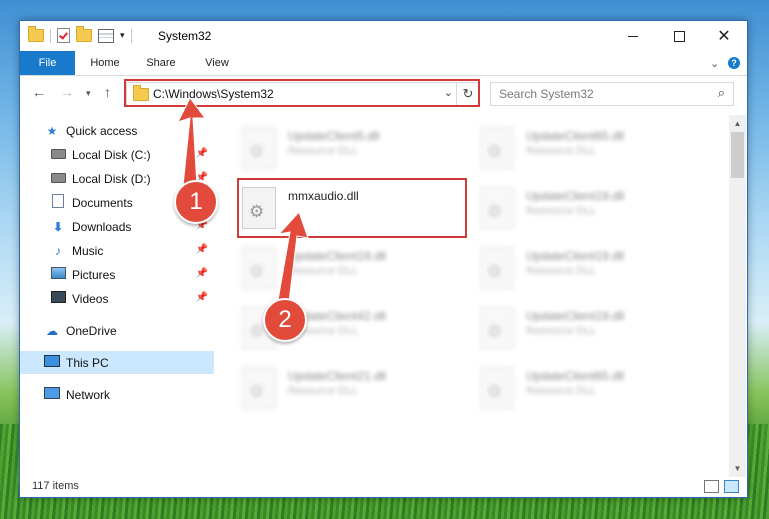 This screenshot has height=519, width=769. I want to click on customize-icon, so click(106, 35).